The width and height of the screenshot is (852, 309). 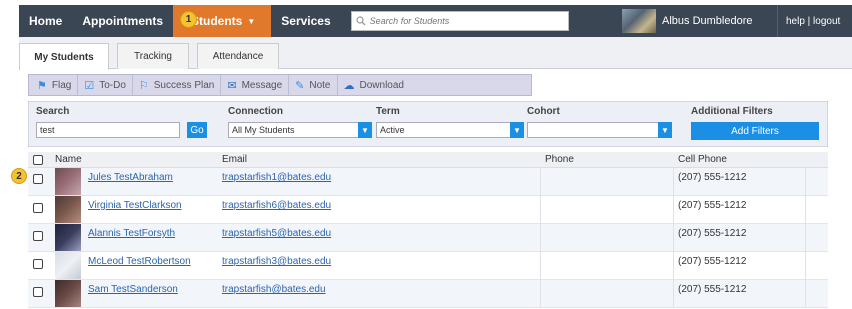 I want to click on student-name-link: Alannis TestForsyth, so click(x=131, y=233).